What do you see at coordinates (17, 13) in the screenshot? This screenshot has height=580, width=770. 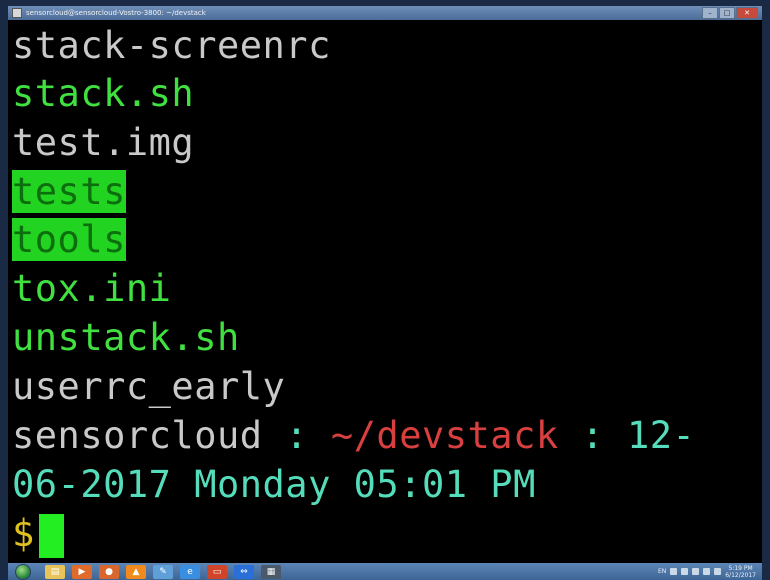 I see `terminal-window-icon` at bounding box center [17, 13].